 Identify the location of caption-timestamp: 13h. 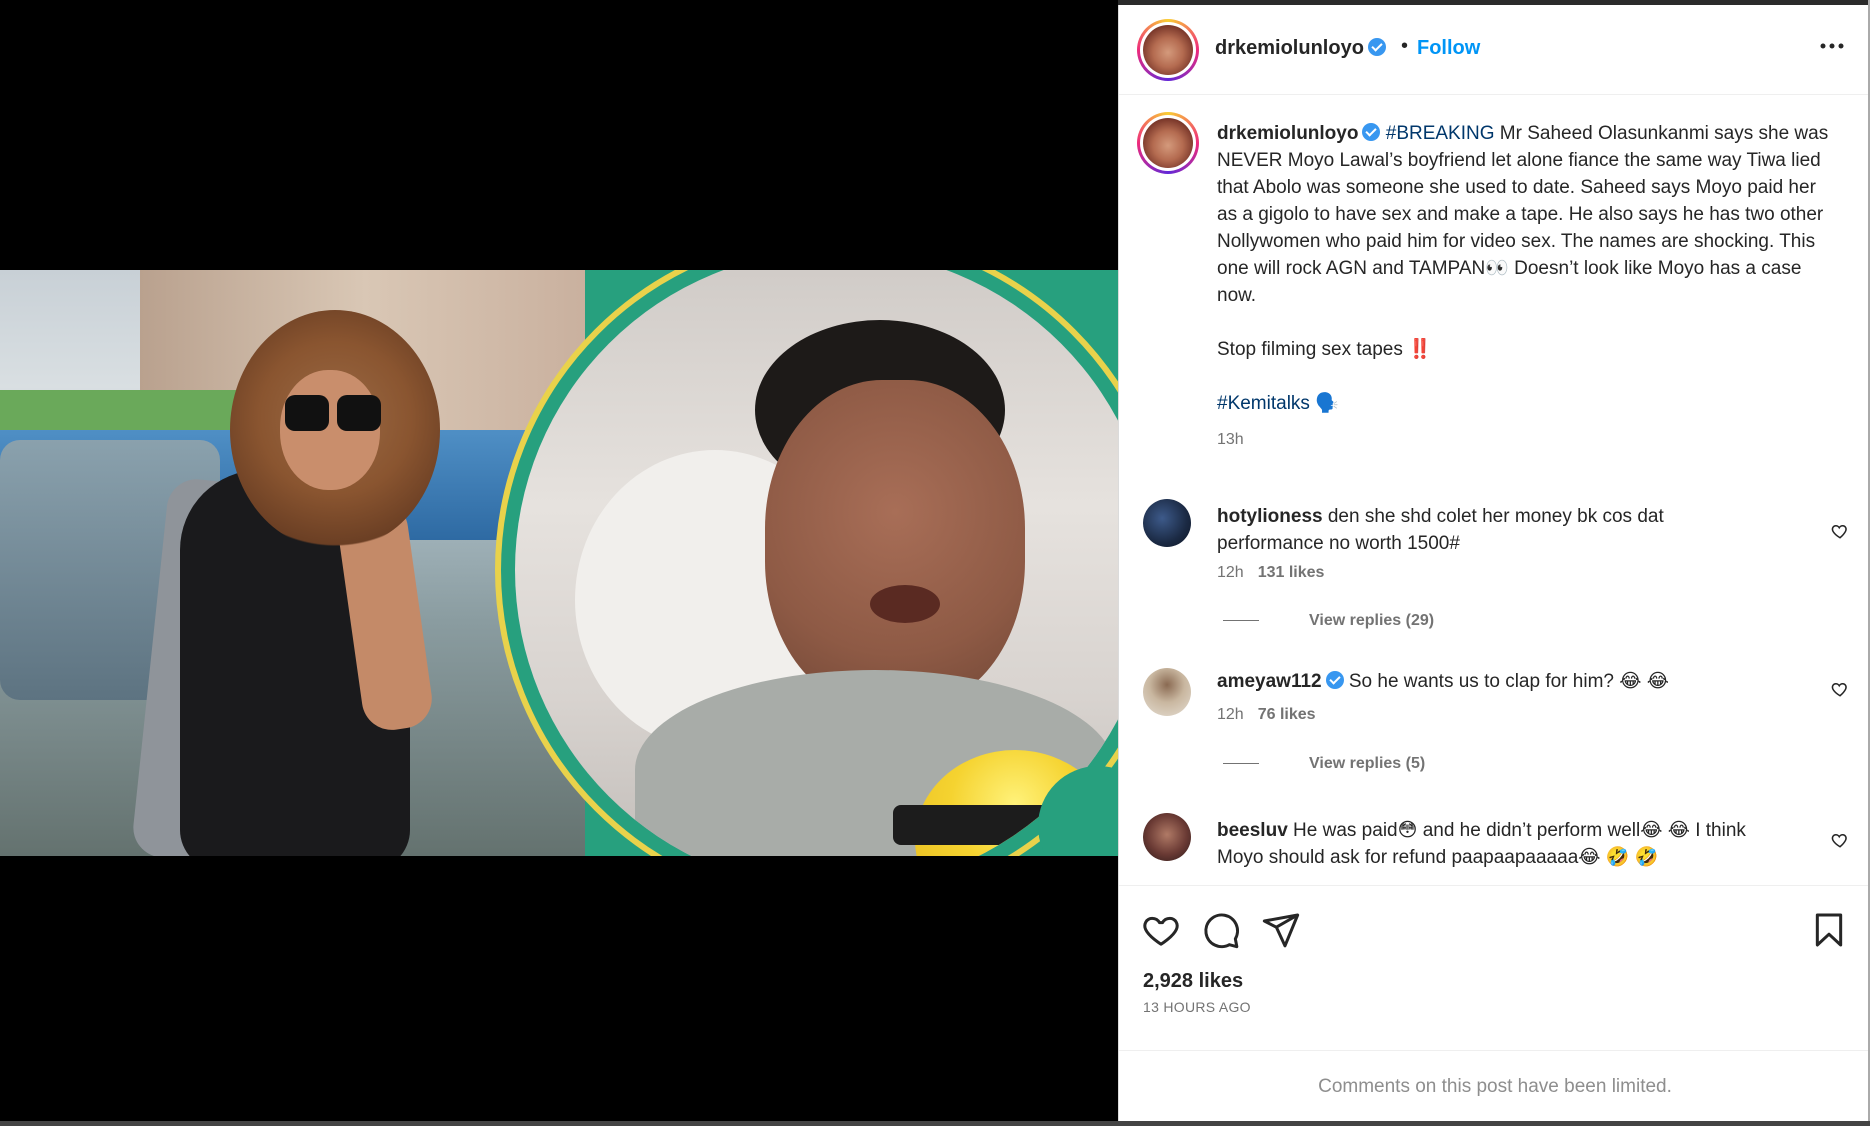
(1230, 440).